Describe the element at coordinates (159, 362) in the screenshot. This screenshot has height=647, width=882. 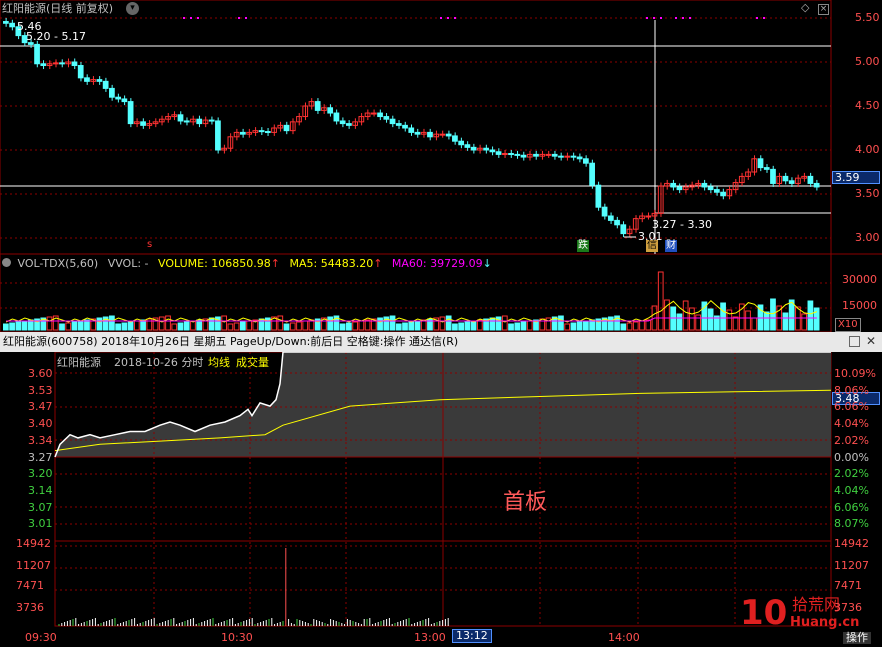
I see `date-label: 2018-10-26 分时` at that location.